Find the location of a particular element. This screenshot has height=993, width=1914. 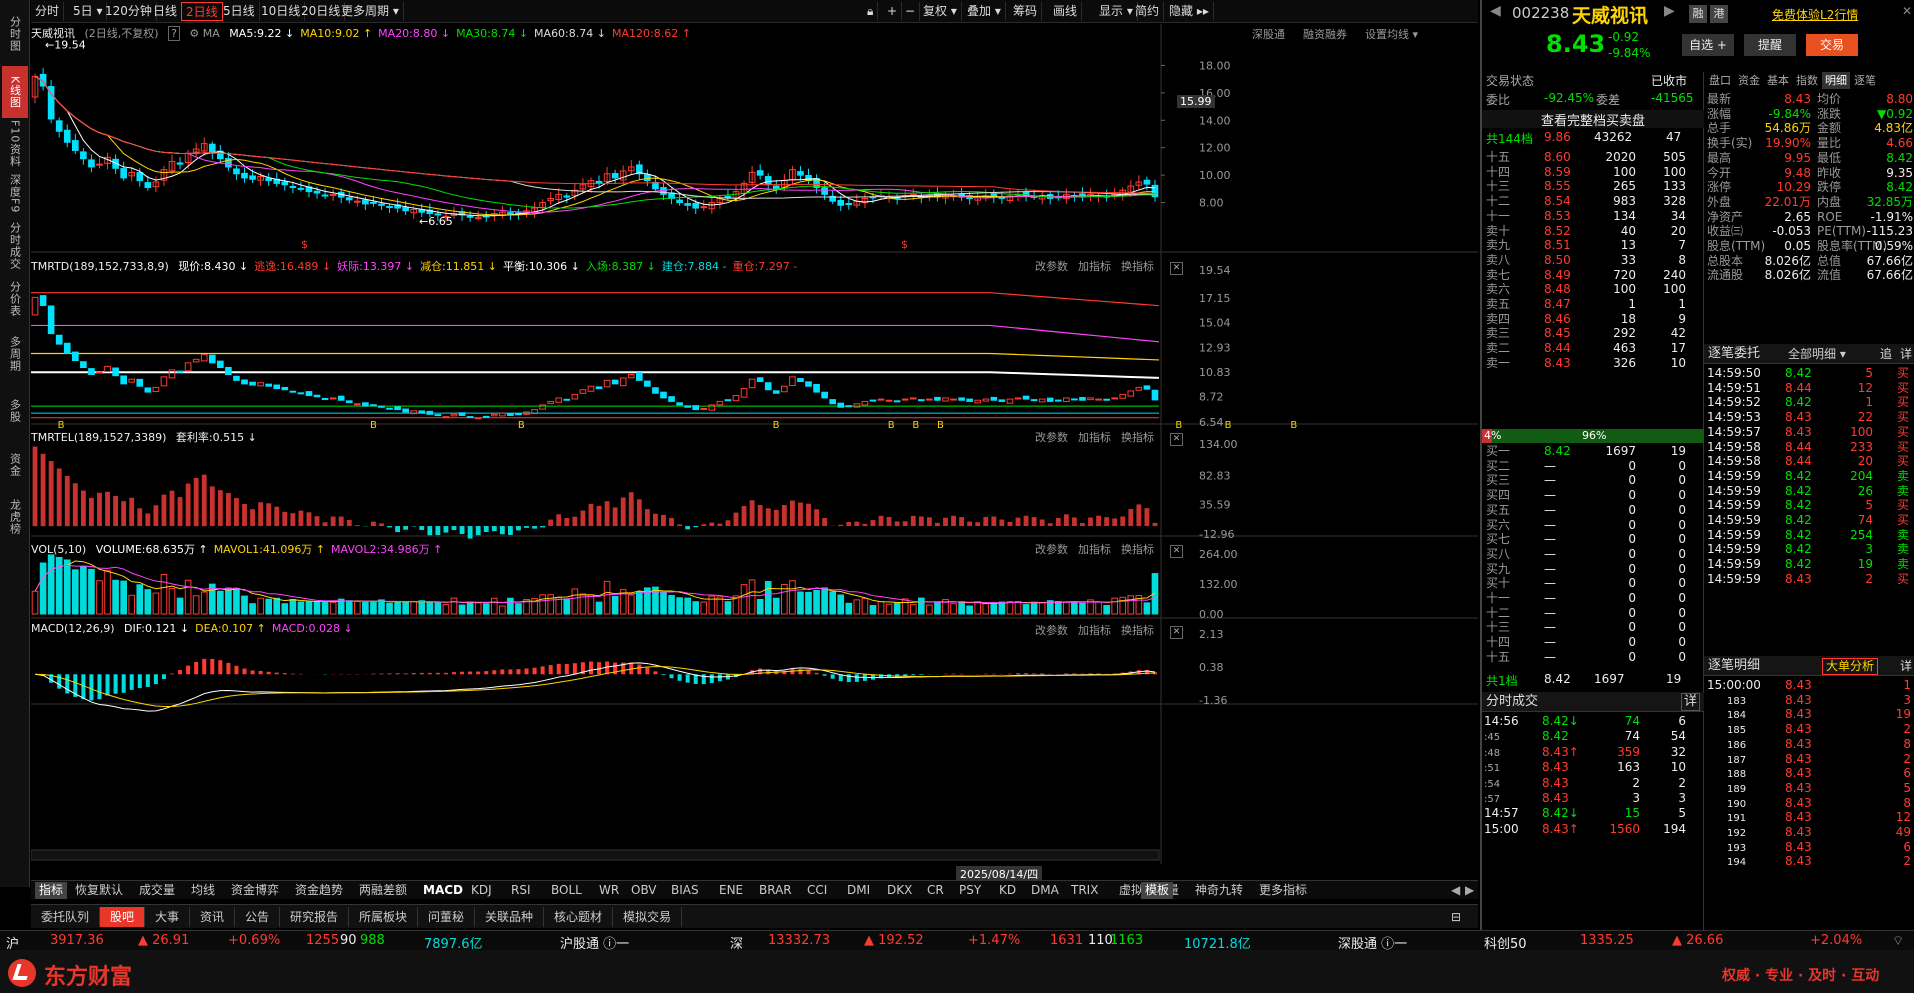

indicator-tab-22: DMA is located at coordinates (1045, 890).